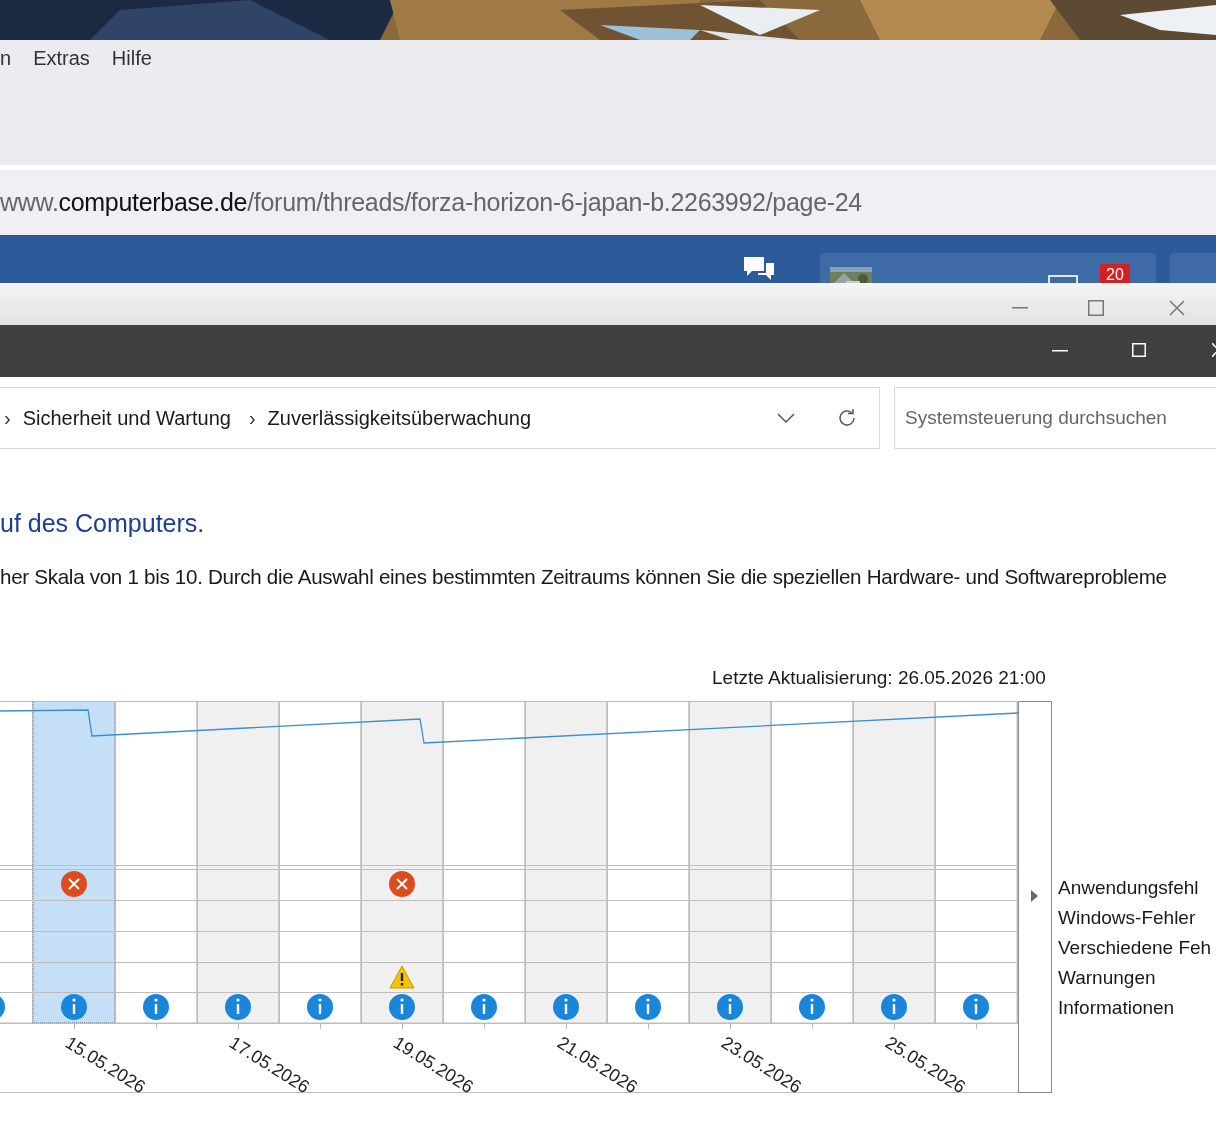 Image resolution: width=1216 pixels, height=1124 pixels. Describe the element at coordinates (61, 58) in the screenshot. I see `menu-item: Extras` at that location.